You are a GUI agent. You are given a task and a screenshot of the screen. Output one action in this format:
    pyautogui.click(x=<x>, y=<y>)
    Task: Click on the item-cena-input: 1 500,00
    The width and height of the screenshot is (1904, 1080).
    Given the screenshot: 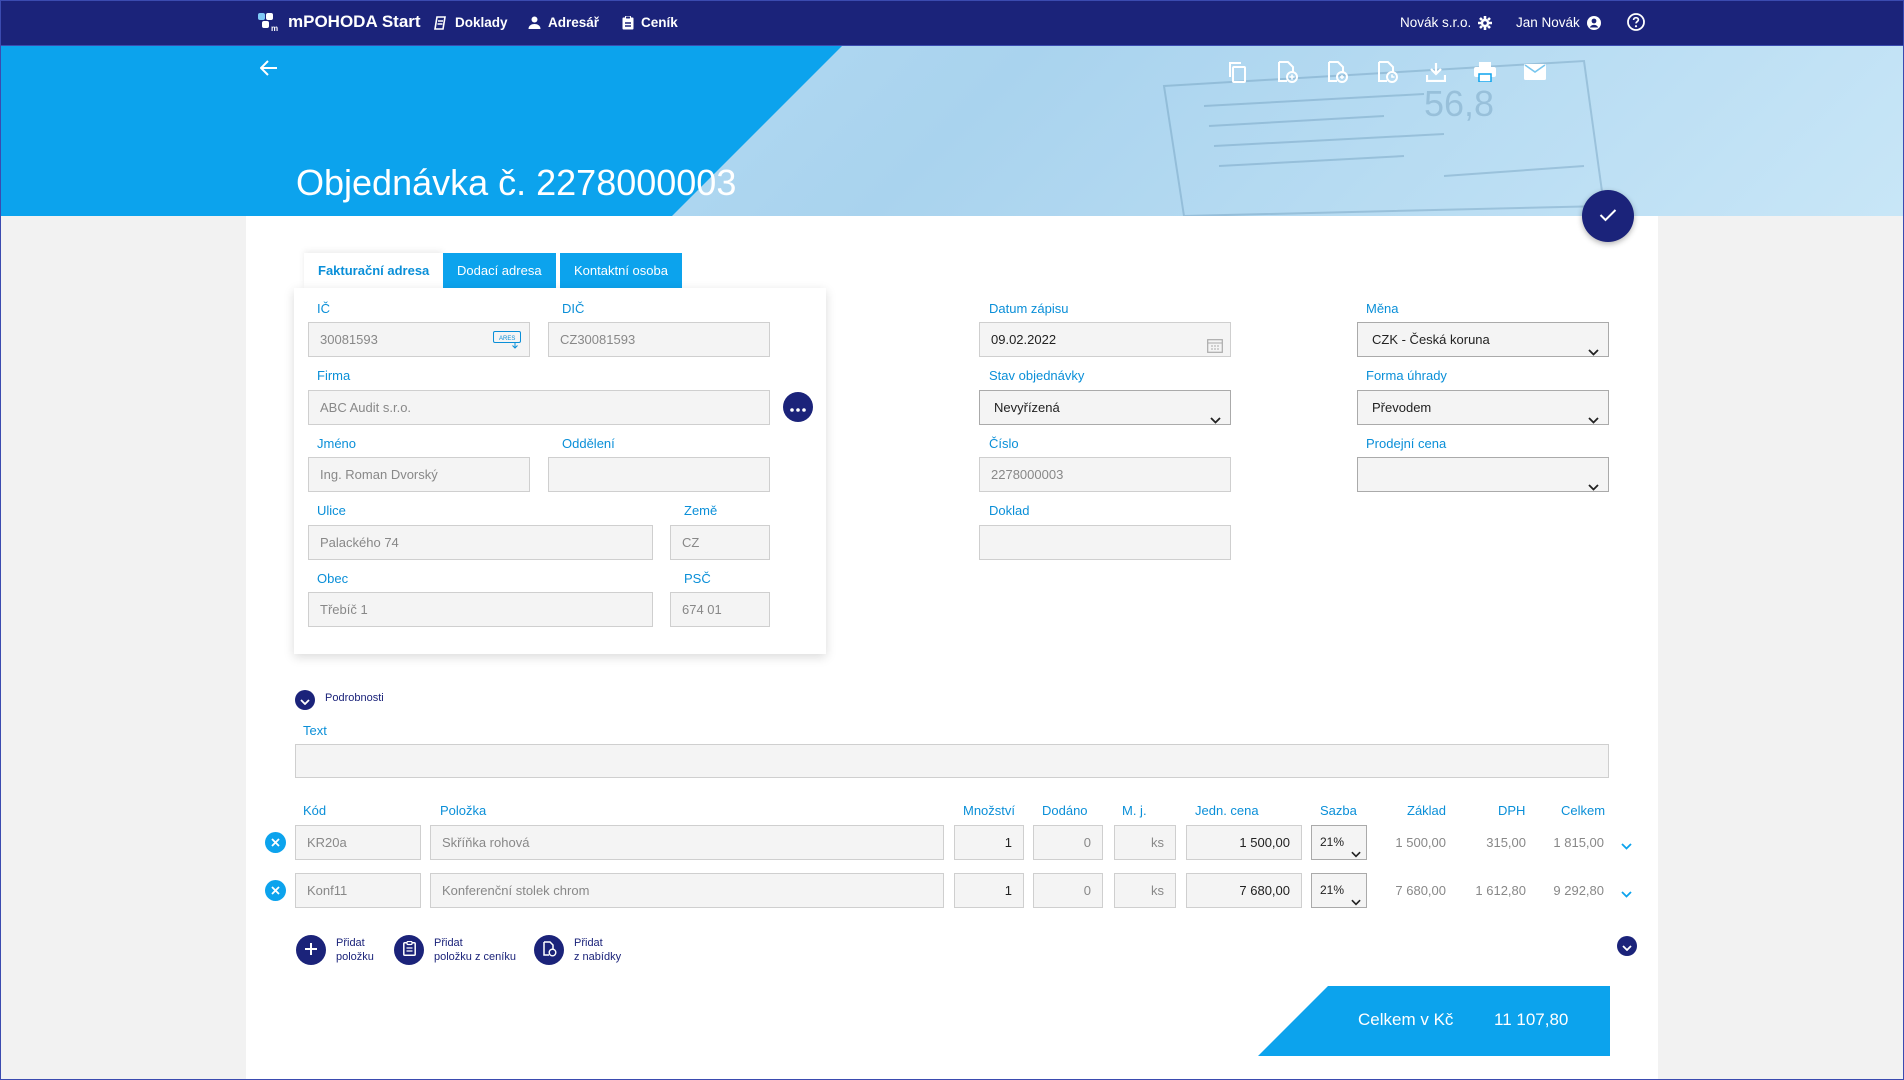 What is the action you would take?
    pyautogui.click(x=1244, y=842)
    